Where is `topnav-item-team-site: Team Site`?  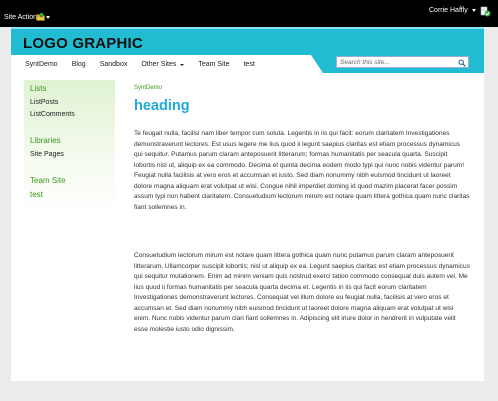 topnav-item-team-site: Team Site is located at coordinates (213, 64).